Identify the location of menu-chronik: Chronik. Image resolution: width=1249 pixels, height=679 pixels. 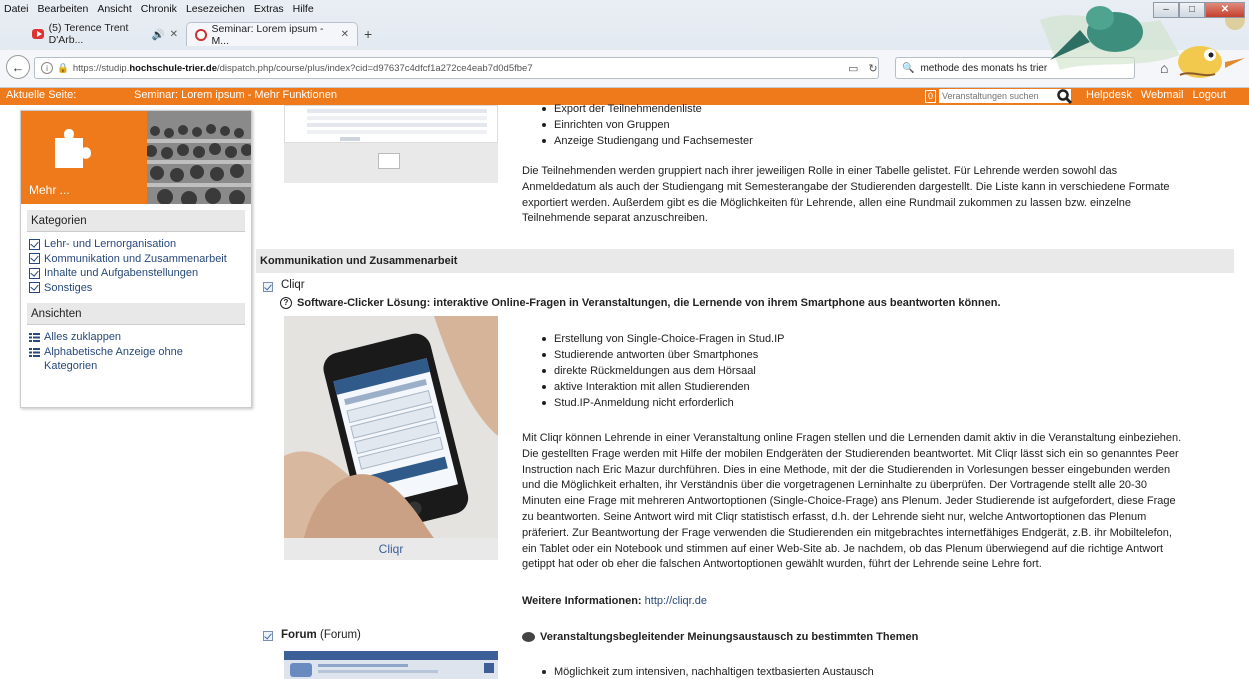
(159, 9).